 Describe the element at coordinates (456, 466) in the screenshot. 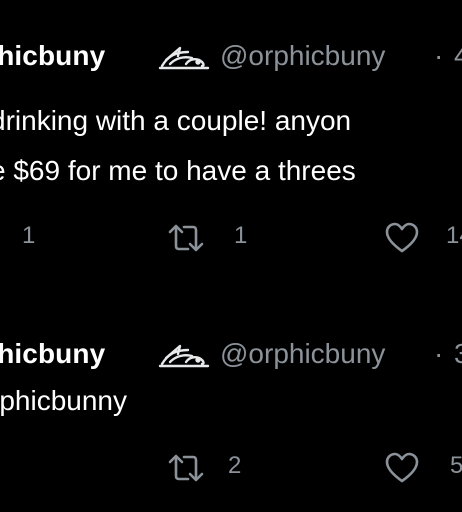

I see `like-count: 5` at that location.